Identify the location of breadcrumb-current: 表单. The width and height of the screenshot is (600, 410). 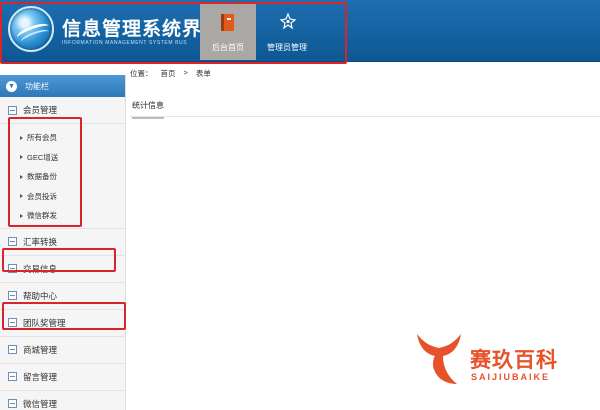
(203, 73).